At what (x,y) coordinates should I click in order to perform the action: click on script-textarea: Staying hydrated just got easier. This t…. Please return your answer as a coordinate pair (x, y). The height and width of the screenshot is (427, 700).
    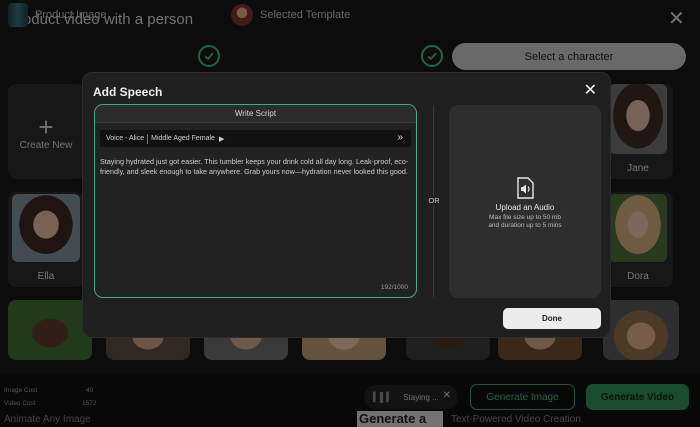
    Looking at the image, I should click on (256, 167).